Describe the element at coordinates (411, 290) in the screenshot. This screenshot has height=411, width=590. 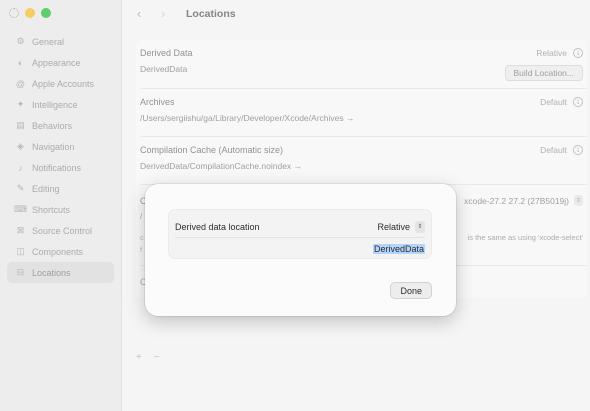
I see `done-button: Done` at that location.